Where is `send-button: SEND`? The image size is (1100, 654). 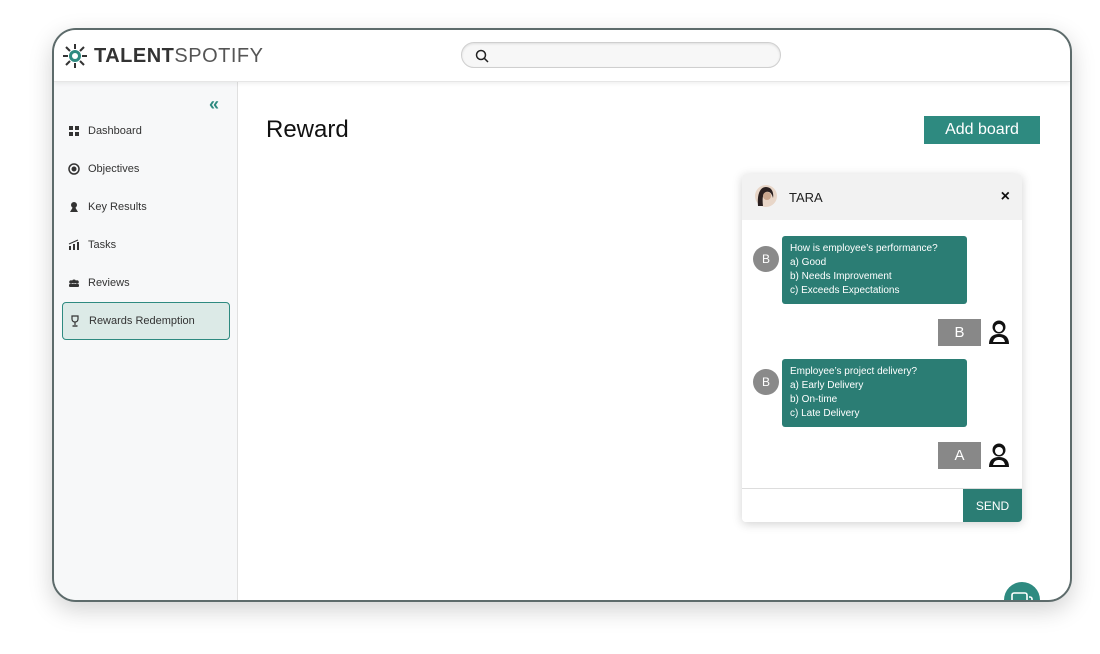 send-button: SEND is located at coordinates (992, 505).